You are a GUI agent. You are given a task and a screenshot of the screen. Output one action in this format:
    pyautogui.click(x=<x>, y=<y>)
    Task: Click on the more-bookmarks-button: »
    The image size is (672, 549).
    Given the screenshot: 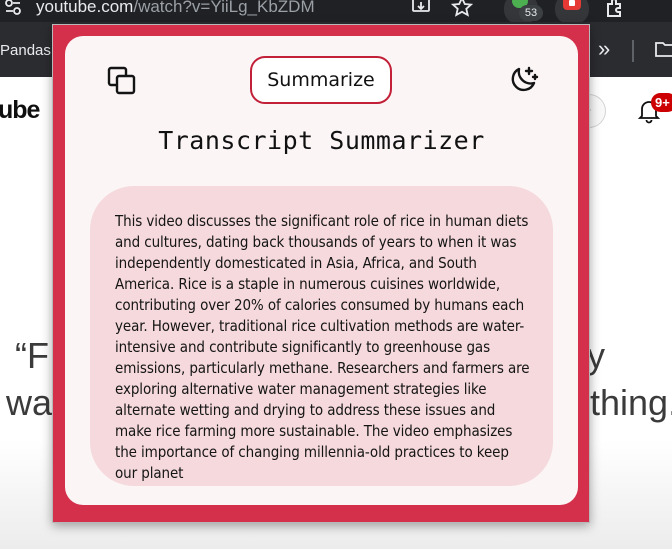 What is the action you would take?
    pyautogui.click(x=604, y=49)
    